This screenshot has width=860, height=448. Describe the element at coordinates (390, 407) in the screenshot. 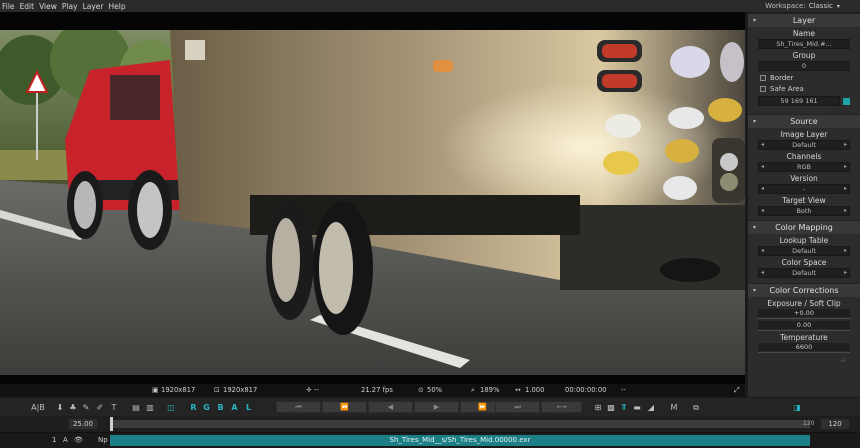

I see `play-backward-icon: ◀` at that location.